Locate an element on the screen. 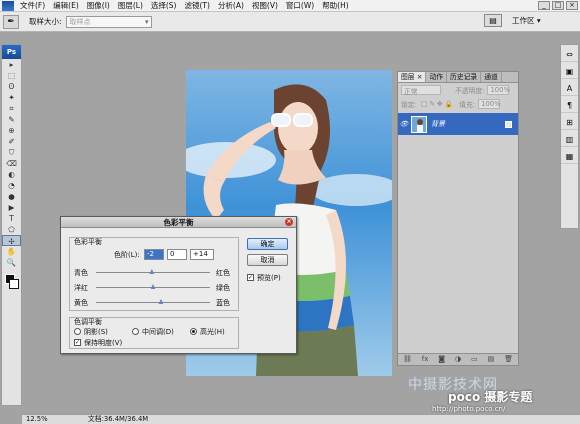  shape-tool-icon: ⬠ is located at coordinates (11, 229).